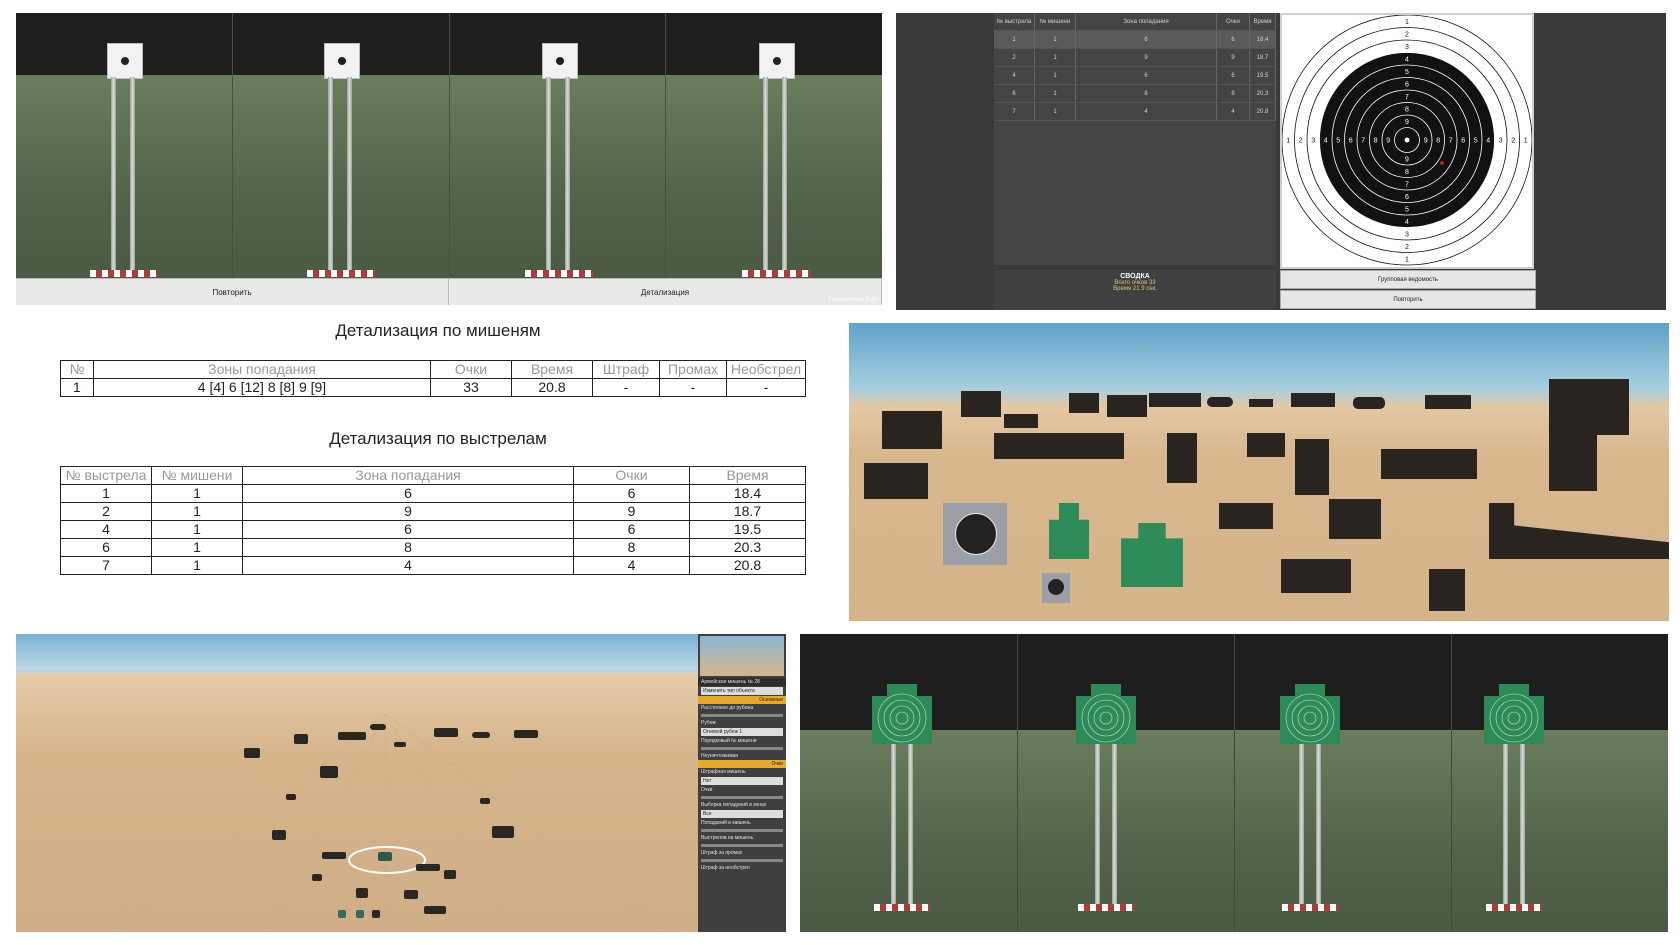 This screenshot has width=1680, height=945. Describe the element at coordinates (723, 772) in the screenshot. I see `penalty-target-label: Штрафная мишень` at that location.